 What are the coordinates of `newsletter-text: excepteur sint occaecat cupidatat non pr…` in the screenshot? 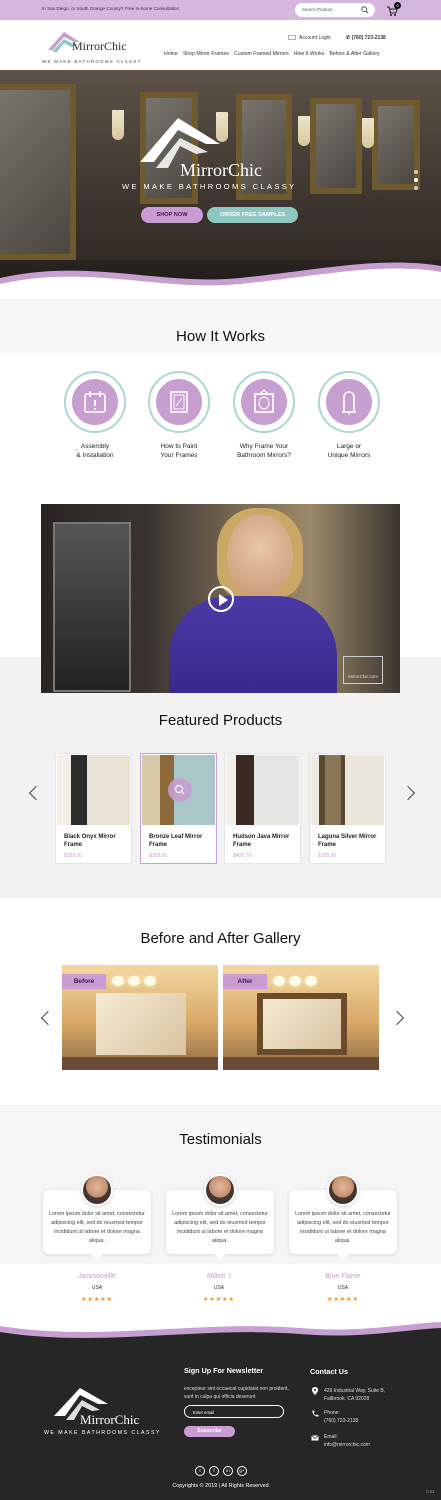 It's located at (236, 1393).